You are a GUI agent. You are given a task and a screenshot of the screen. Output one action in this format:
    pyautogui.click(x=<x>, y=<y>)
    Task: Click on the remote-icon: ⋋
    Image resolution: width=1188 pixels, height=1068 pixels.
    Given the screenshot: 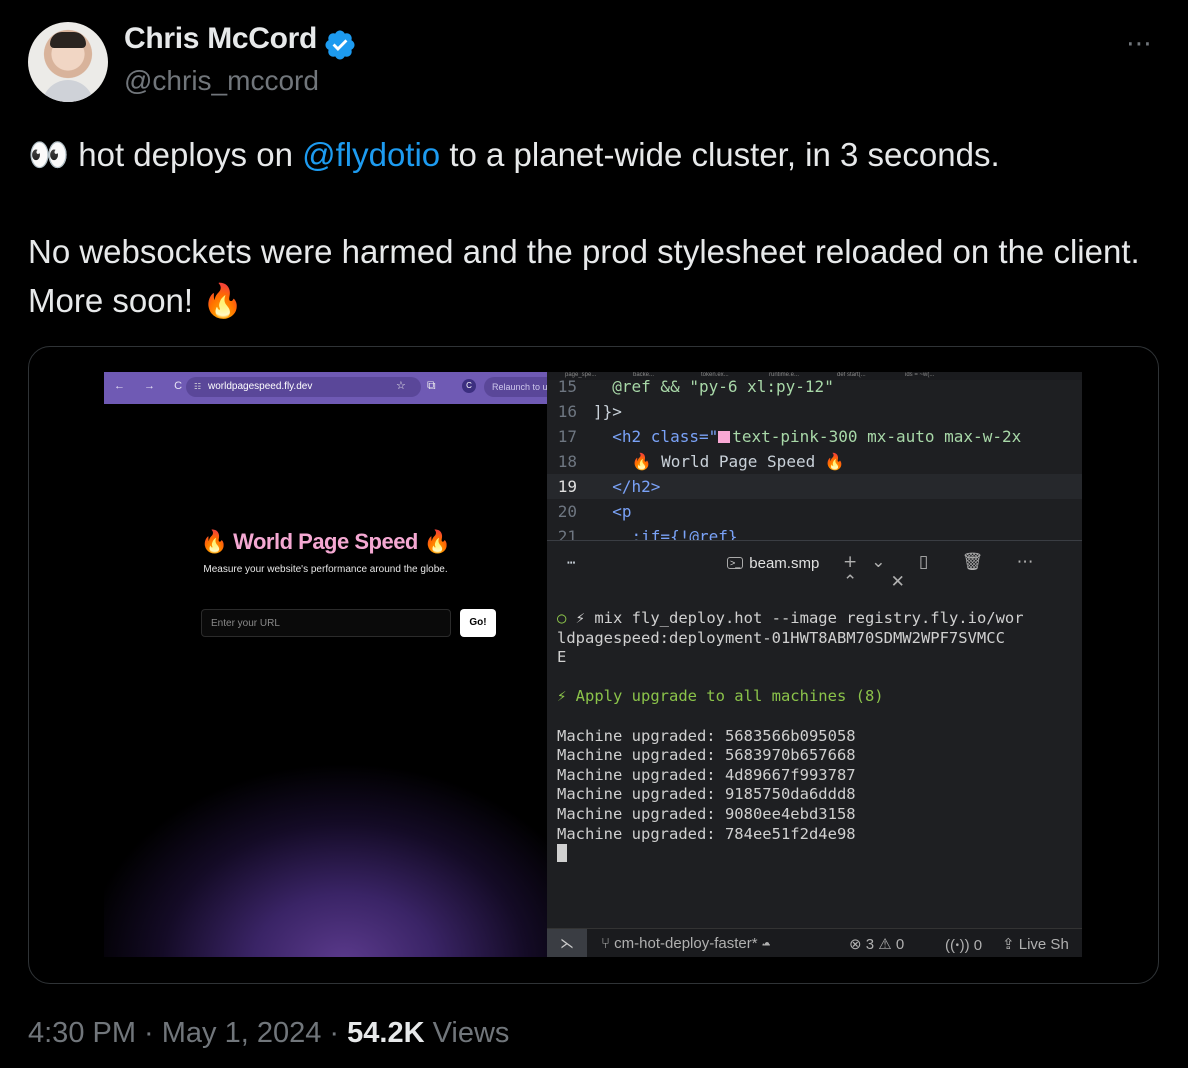 What is the action you would take?
    pyautogui.click(x=567, y=943)
    